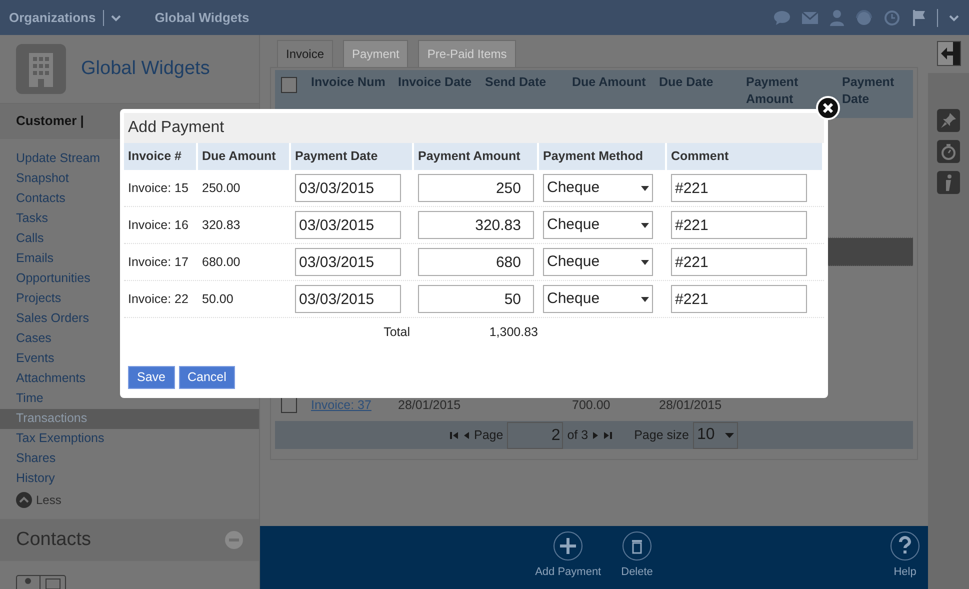  What do you see at coordinates (289, 405) in the screenshot?
I see `row-checkbox` at bounding box center [289, 405].